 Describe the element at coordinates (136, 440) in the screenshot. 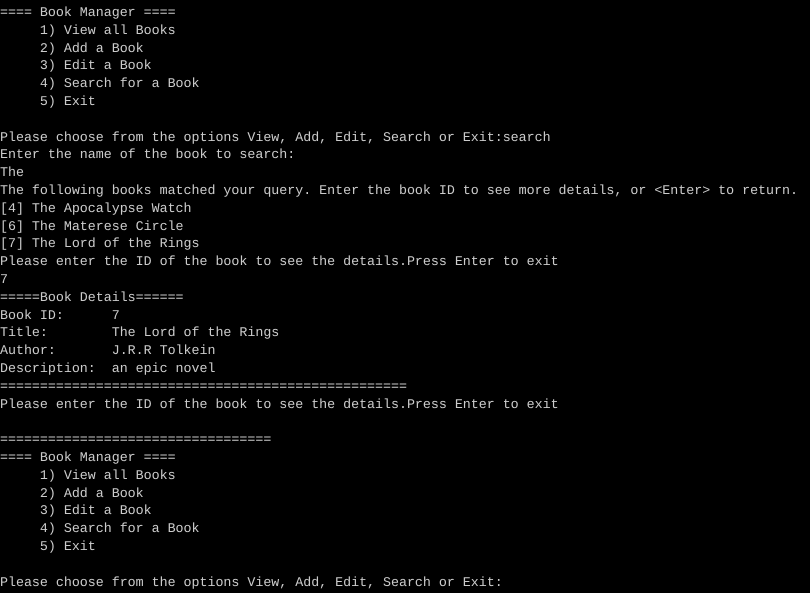

I see `console-line: ==================================` at that location.